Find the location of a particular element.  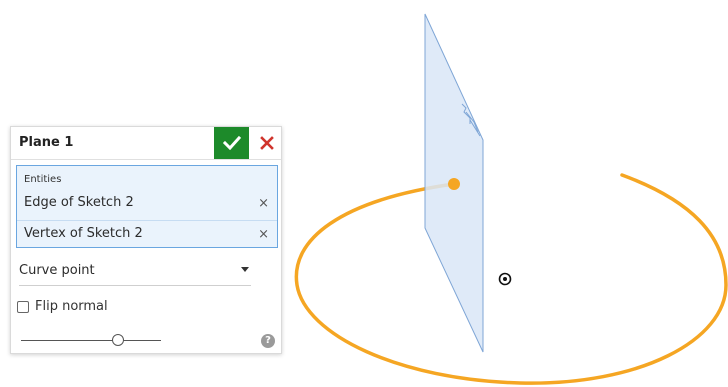

entity-item: Vertex of Sketch 2 × is located at coordinates (147, 233).